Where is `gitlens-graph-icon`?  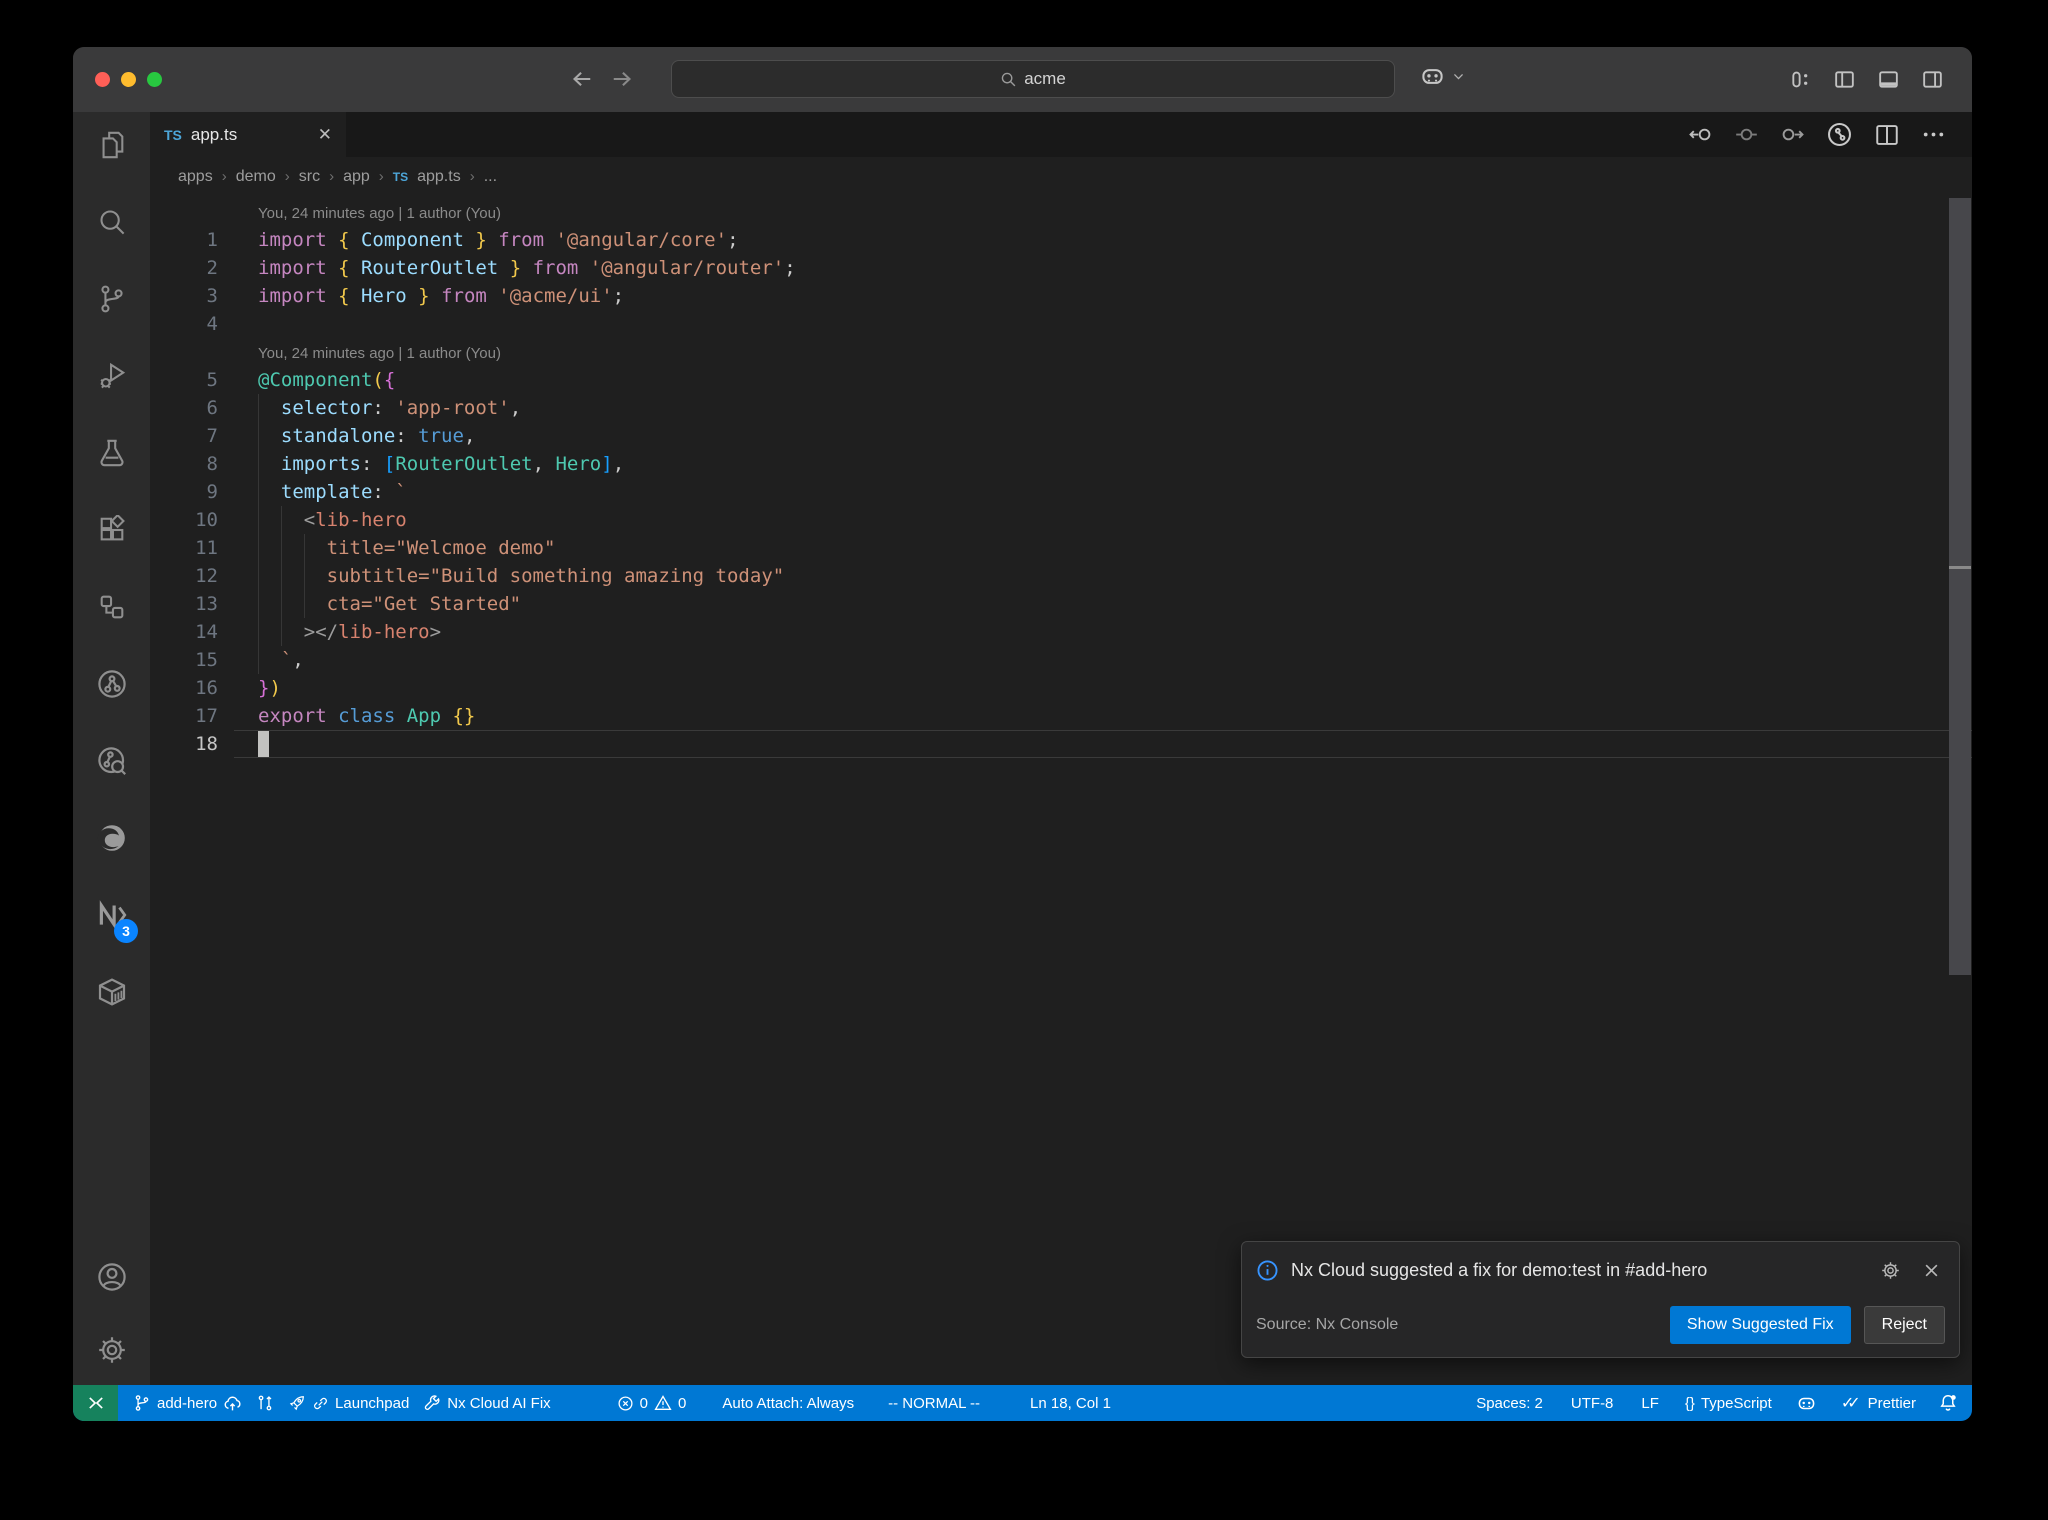
gitlens-graph-icon is located at coordinates (1839, 134).